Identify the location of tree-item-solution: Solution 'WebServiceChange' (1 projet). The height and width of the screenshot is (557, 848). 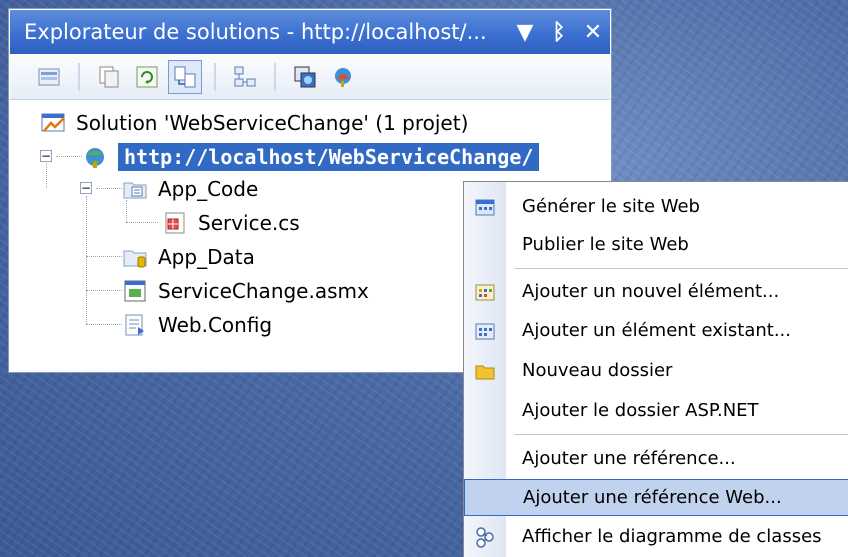
(254, 123).